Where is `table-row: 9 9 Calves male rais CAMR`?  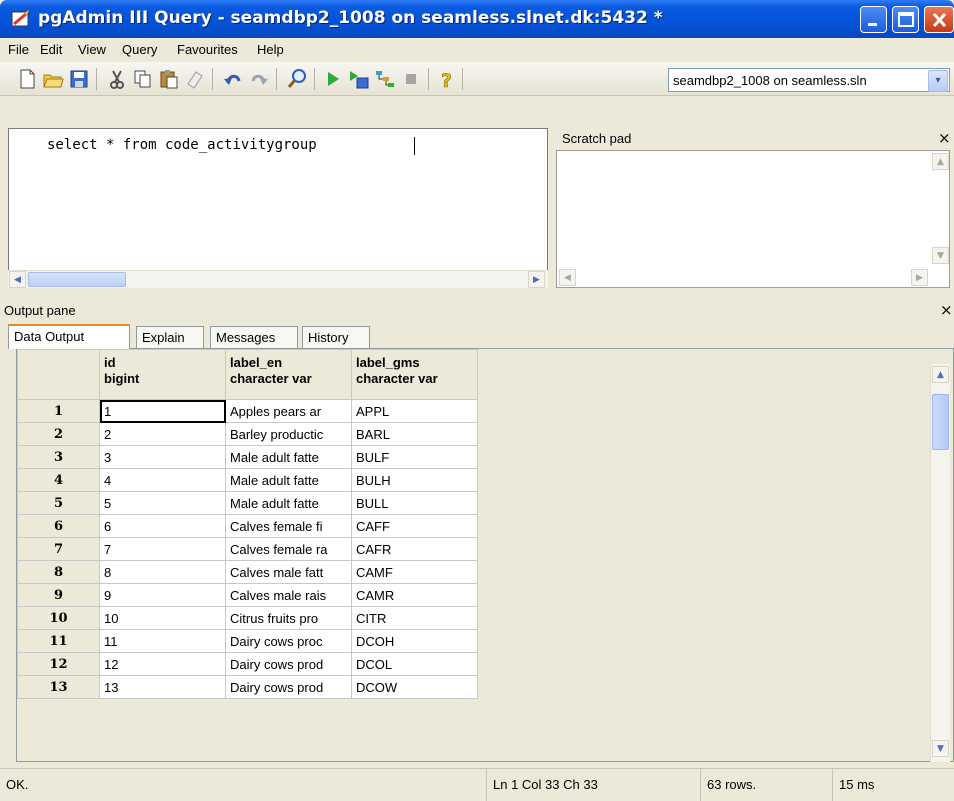 table-row: 9 9 Calves male rais CAMR is located at coordinates (247, 595).